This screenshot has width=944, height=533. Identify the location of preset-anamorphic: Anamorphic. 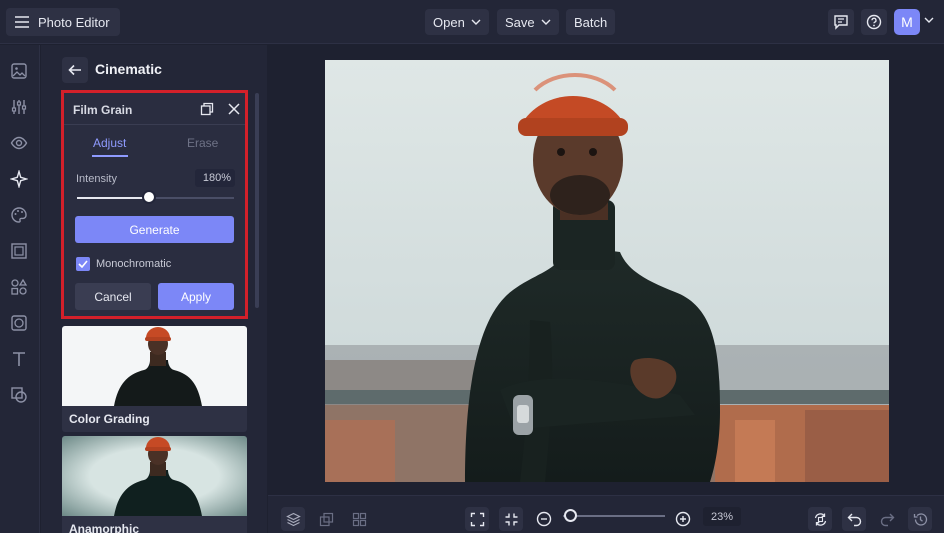
(154, 484).